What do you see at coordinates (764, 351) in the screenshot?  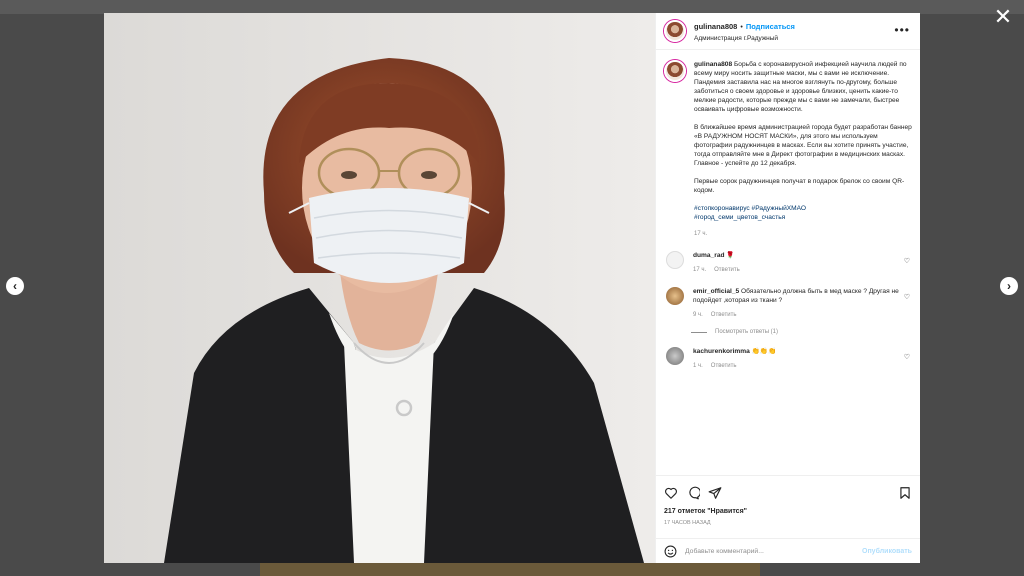 I see `comment-text: 👏👏👏` at bounding box center [764, 351].